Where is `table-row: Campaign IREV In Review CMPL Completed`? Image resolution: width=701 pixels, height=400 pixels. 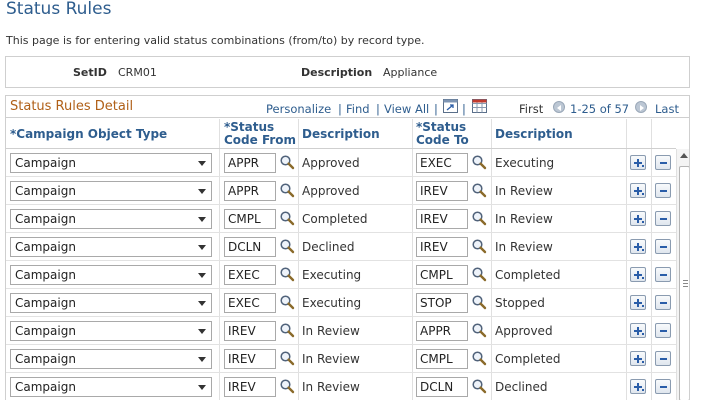
table-row: Campaign IREV In Review CMPL Completed is located at coordinates (341, 359).